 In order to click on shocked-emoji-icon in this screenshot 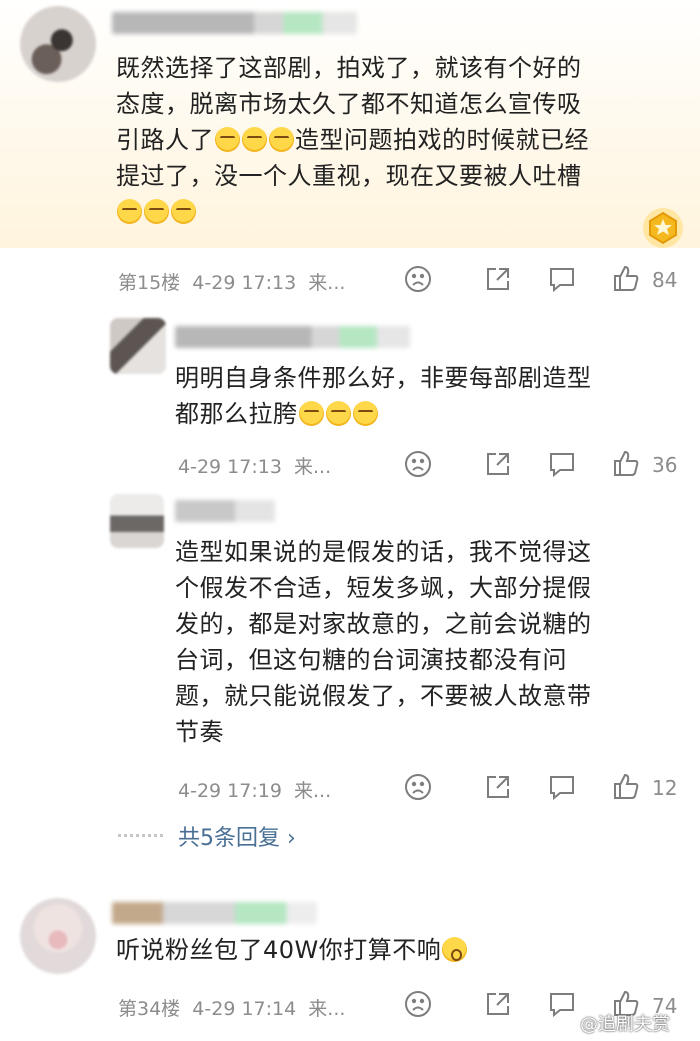, I will do `click(455, 949)`.